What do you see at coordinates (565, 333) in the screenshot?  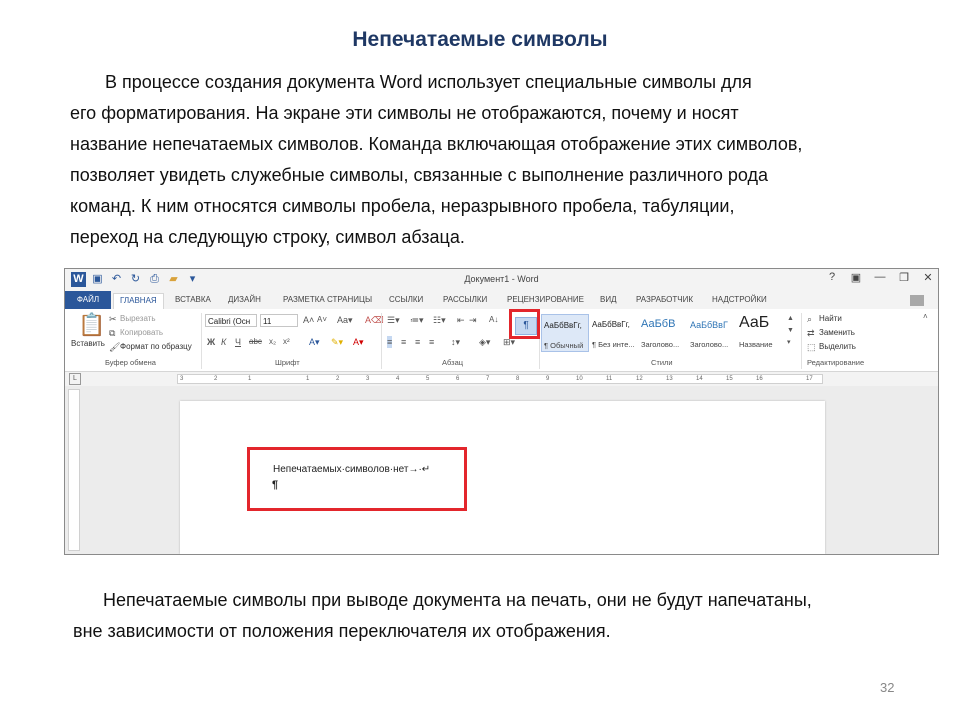 I see `style-normal: АаБбВвГг, ¶ Обычный` at bounding box center [565, 333].